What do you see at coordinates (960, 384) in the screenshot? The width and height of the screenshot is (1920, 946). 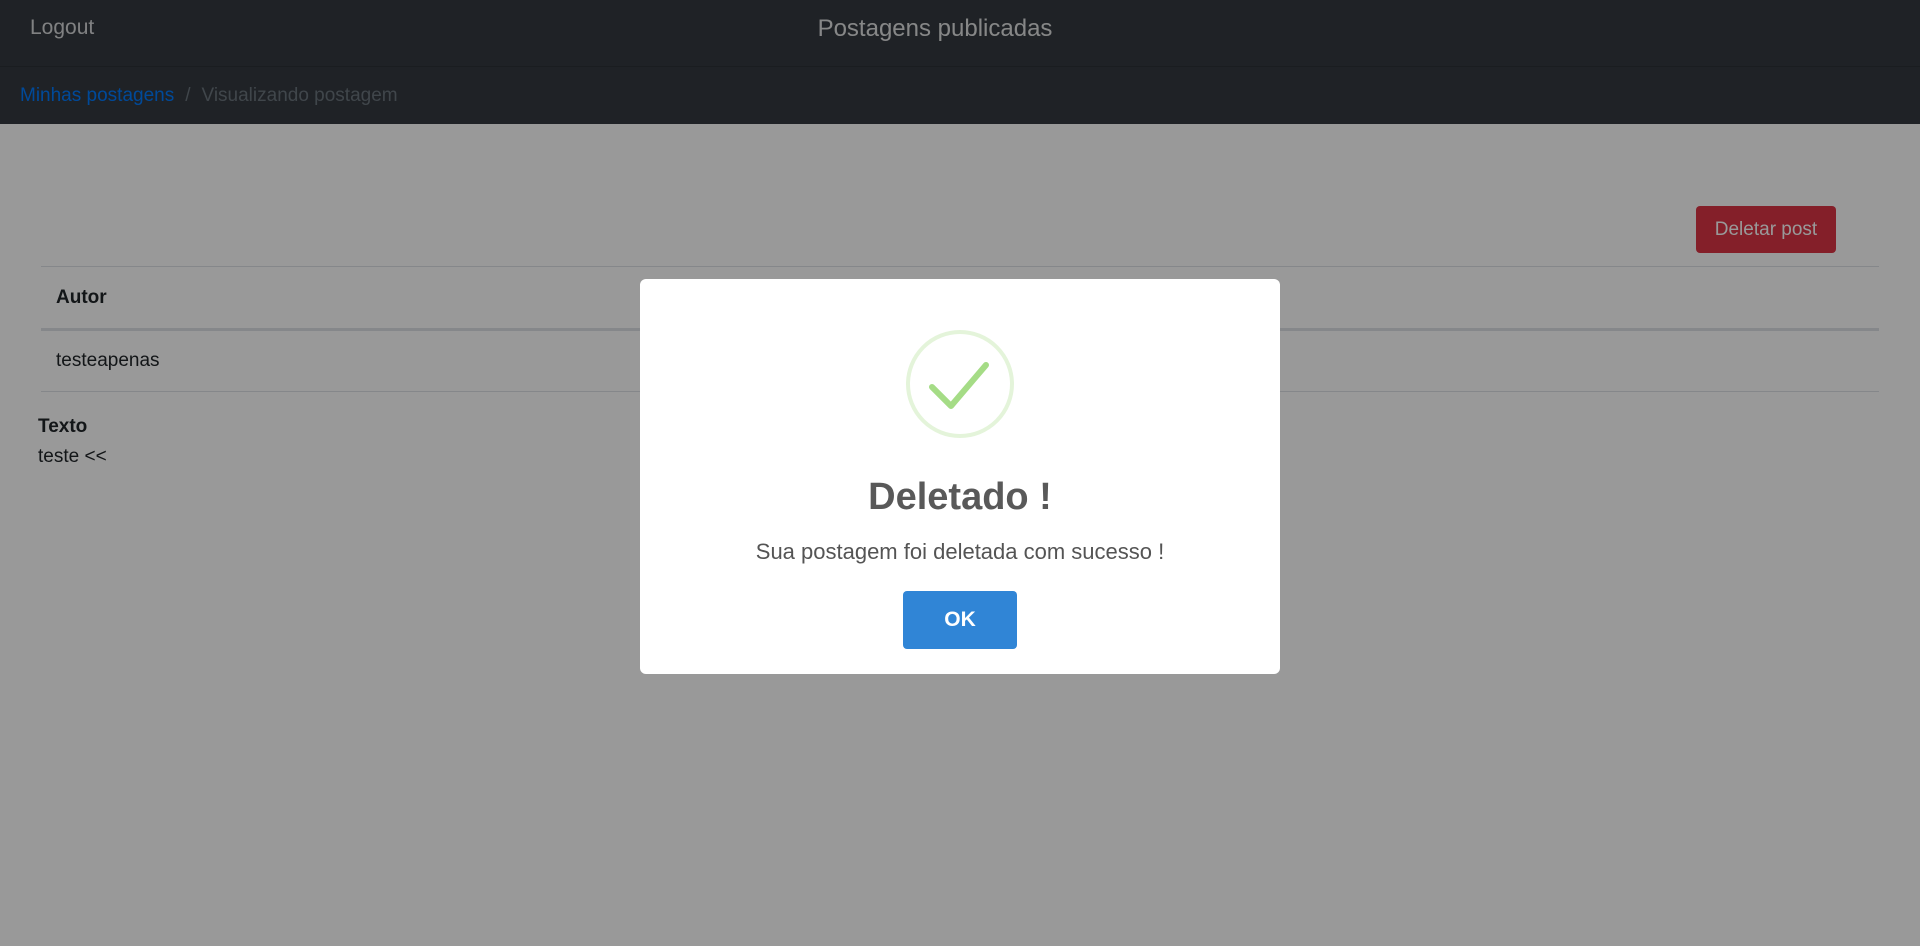 I see `success-check-icon` at bounding box center [960, 384].